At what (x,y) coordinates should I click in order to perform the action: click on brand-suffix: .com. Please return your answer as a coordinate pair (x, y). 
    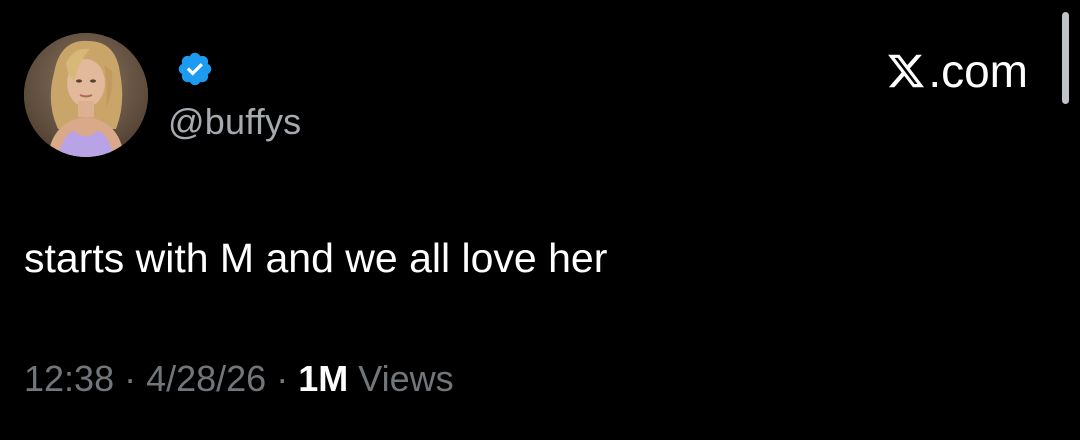
    Looking at the image, I should click on (978, 71).